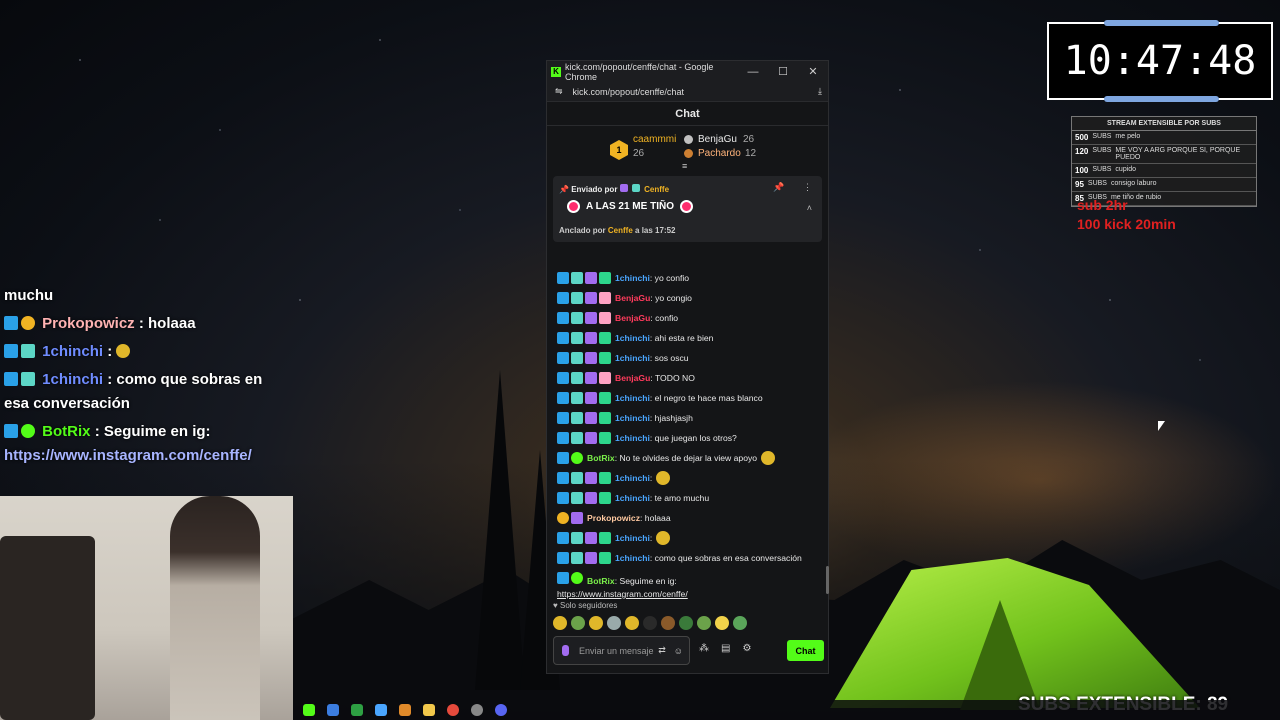 The image size is (1280, 720). Describe the element at coordinates (88, 323) in the screenshot. I see `overlay-username: Prokopowicz` at that location.